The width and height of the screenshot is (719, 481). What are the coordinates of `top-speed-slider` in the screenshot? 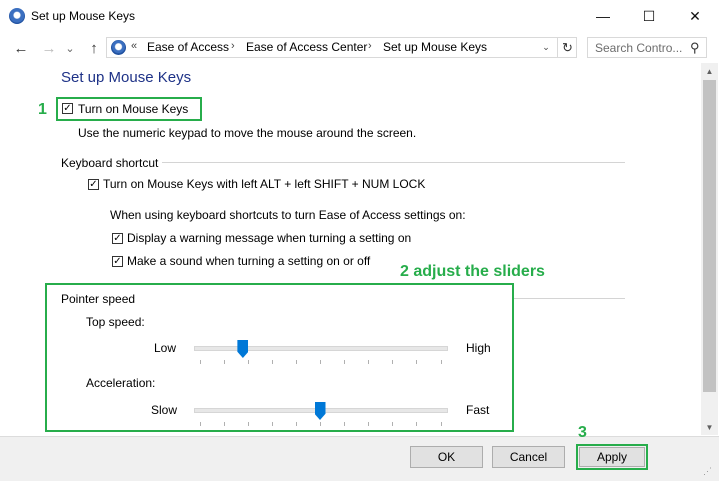 It's located at (321, 352).